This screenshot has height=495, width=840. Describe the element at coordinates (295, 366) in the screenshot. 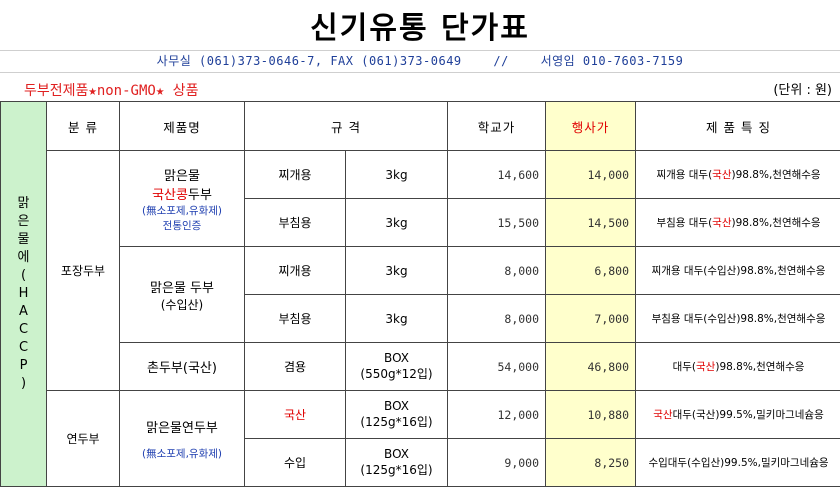

I see `spec-type: 겸용` at that location.